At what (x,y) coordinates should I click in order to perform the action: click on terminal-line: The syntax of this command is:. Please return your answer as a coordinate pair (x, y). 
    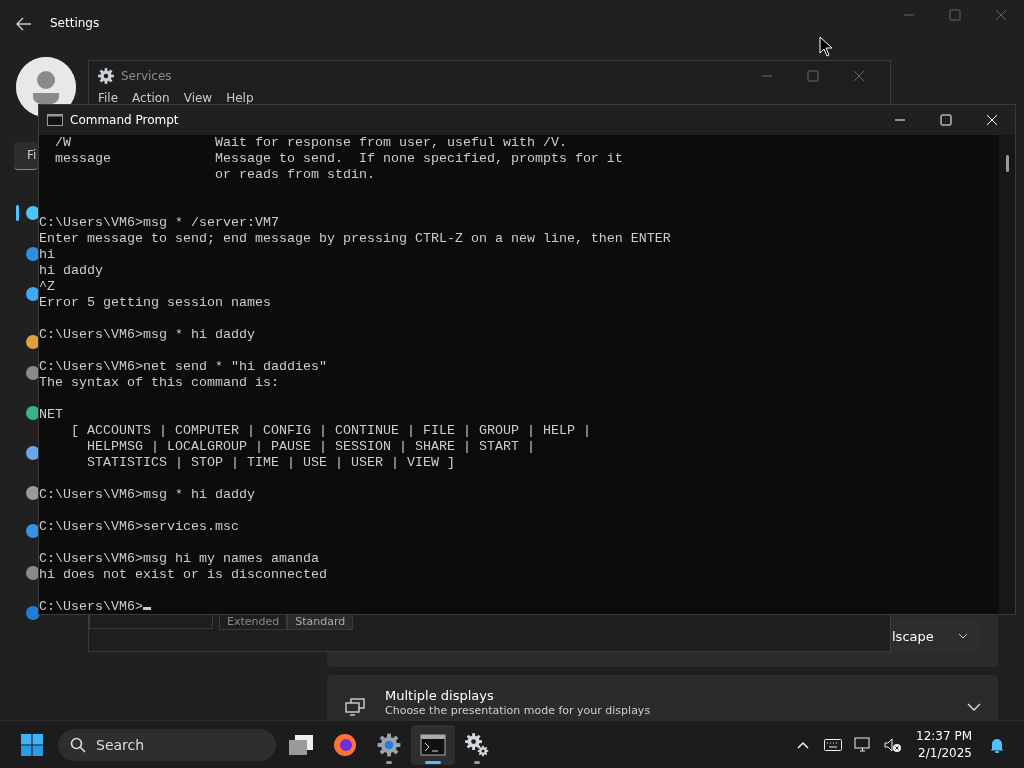
    Looking at the image, I should click on (159, 383).